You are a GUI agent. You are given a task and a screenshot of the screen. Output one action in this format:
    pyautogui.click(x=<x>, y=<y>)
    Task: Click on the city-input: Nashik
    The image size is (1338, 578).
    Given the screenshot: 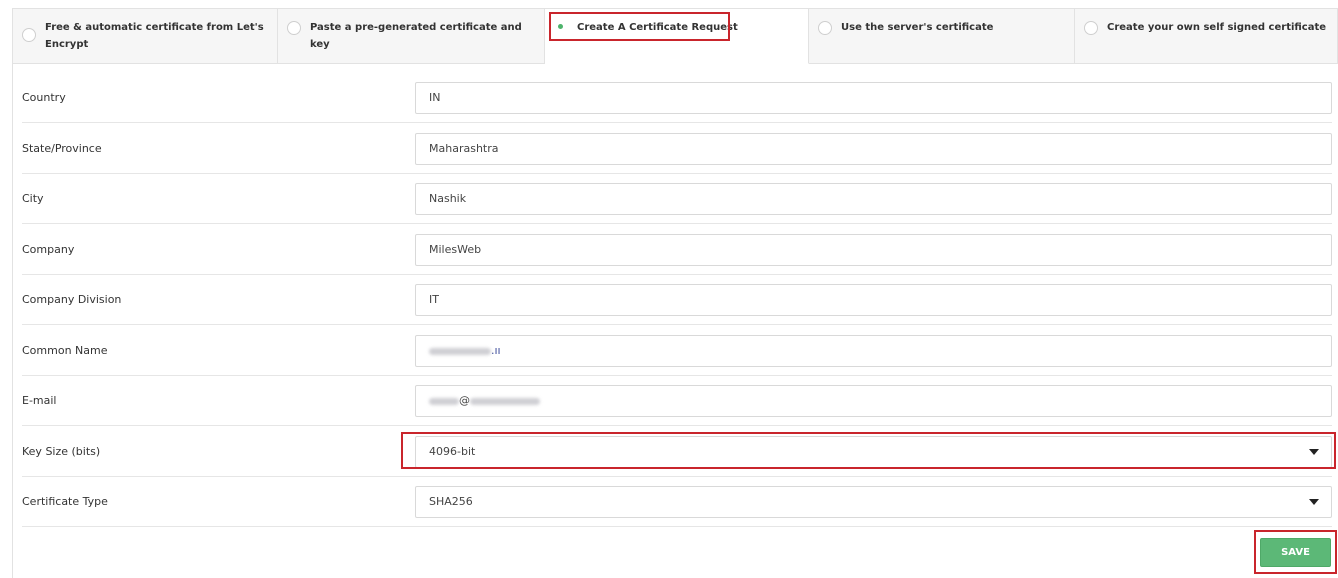 What is the action you would take?
    pyautogui.click(x=873, y=199)
    